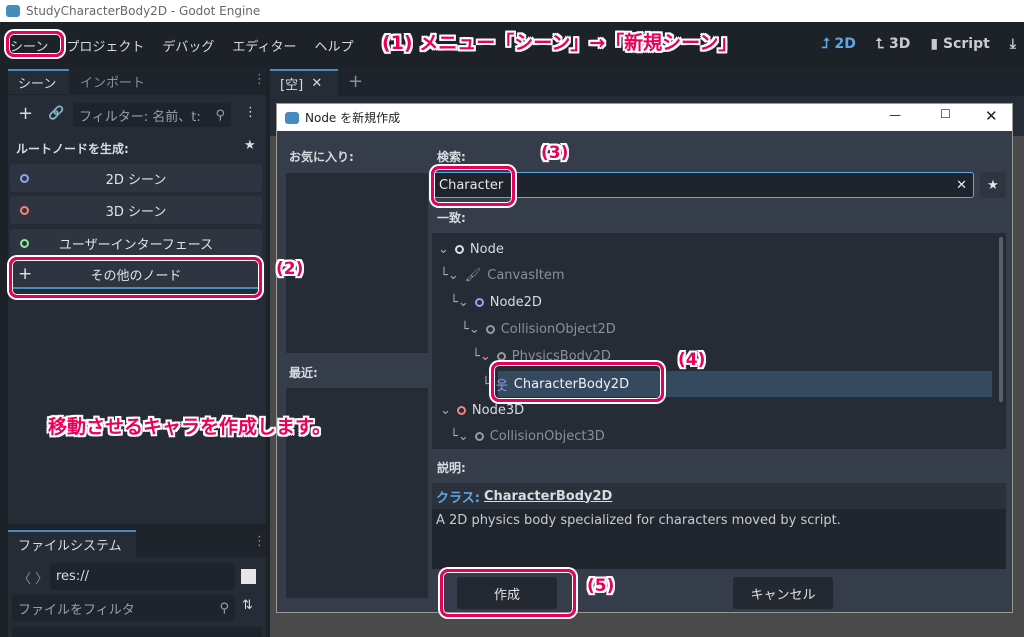  What do you see at coordinates (112, 81) in the screenshot?
I see `tab-import: インポート` at bounding box center [112, 81].